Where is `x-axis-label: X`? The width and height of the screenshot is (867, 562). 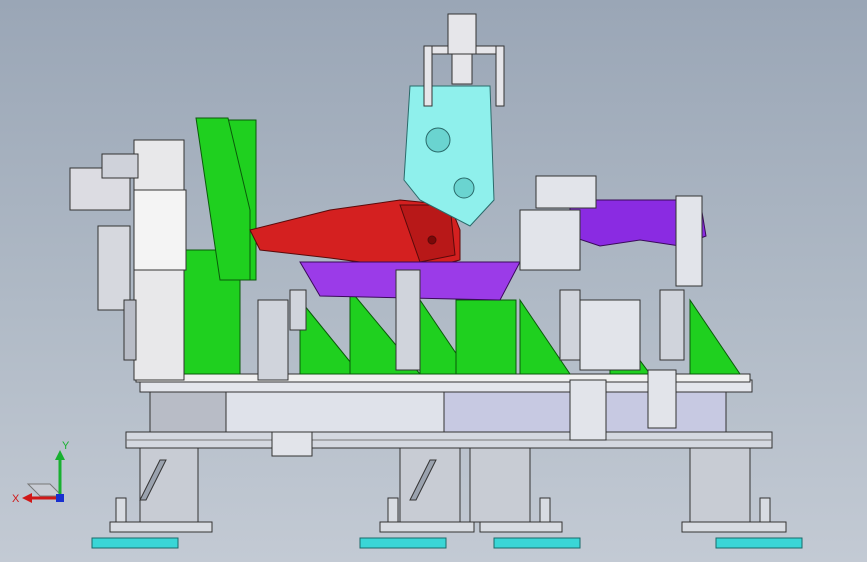 x-axis-label: X is located at coordinates (16, 499).